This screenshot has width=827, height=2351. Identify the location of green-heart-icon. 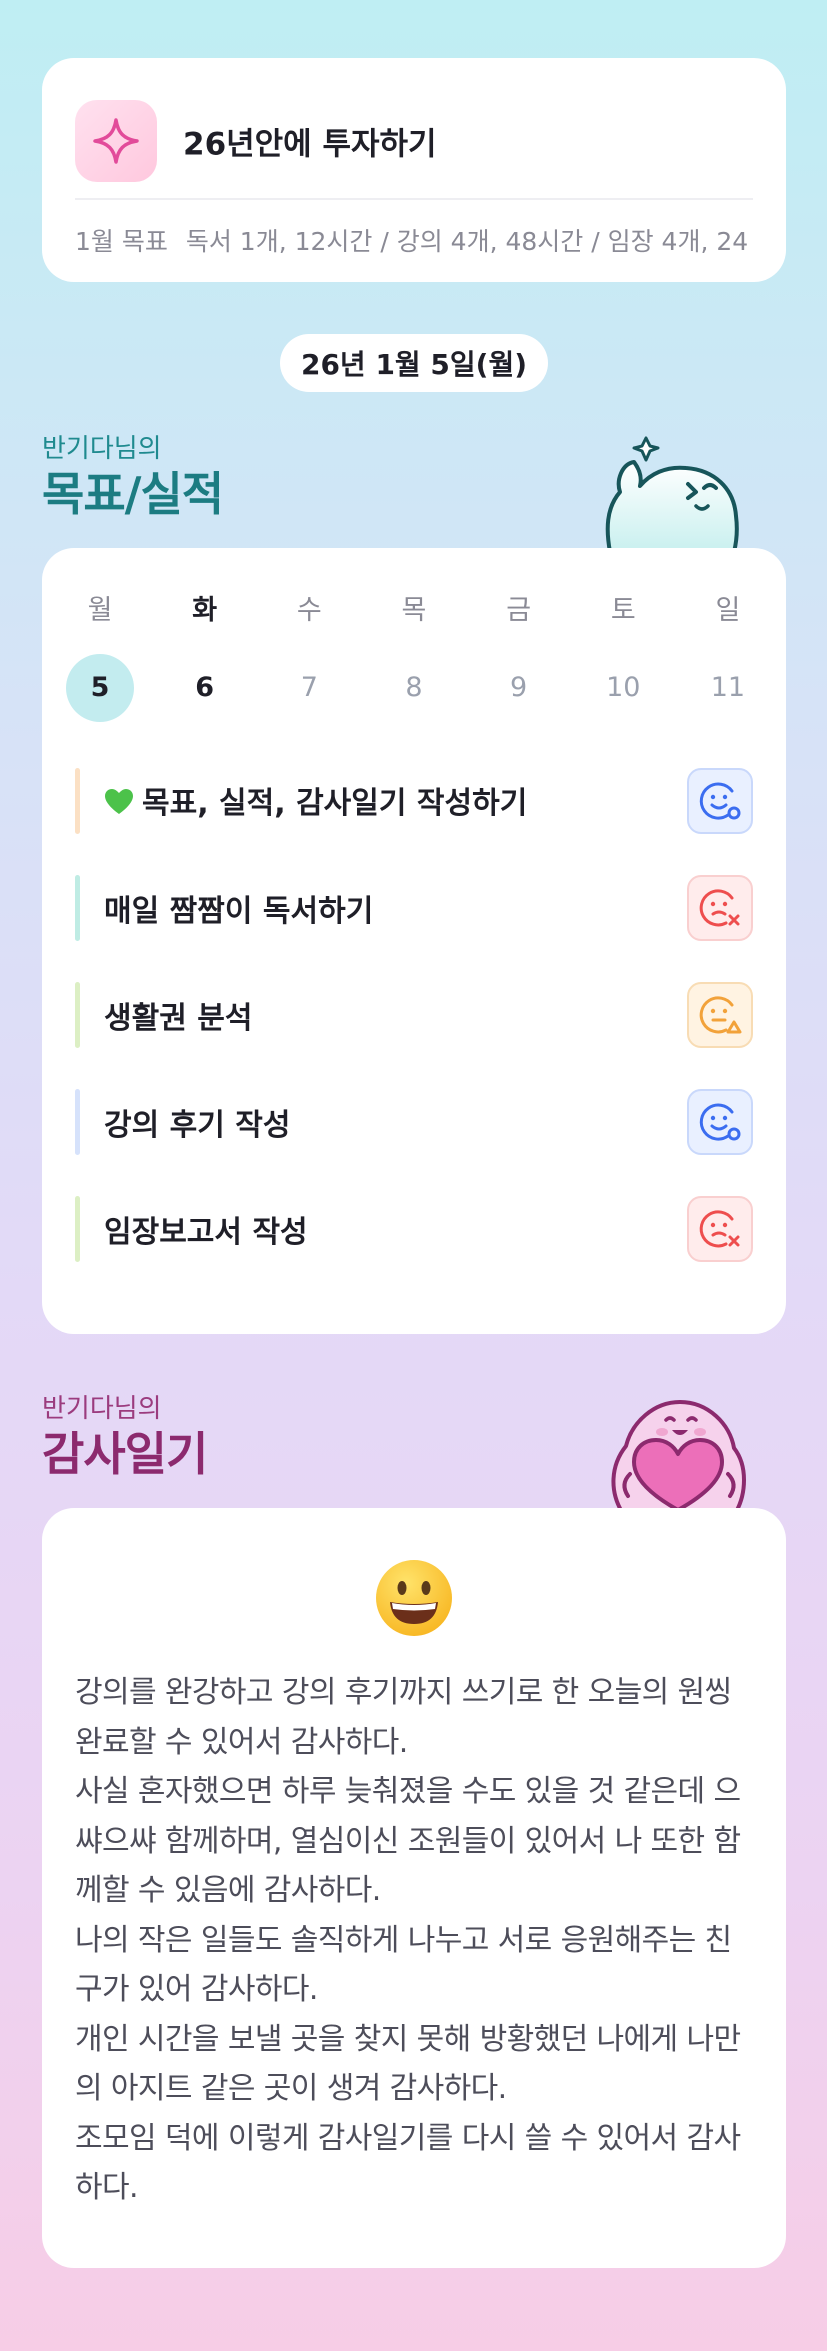
(119, 806).